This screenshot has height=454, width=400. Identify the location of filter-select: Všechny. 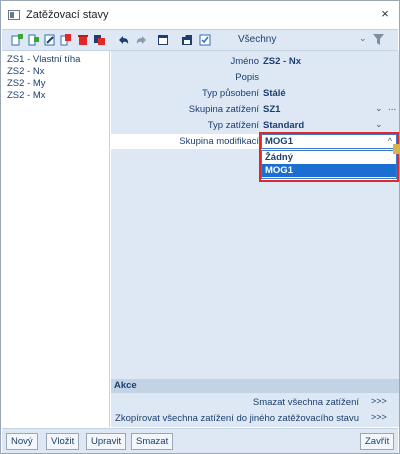
(257, 39).